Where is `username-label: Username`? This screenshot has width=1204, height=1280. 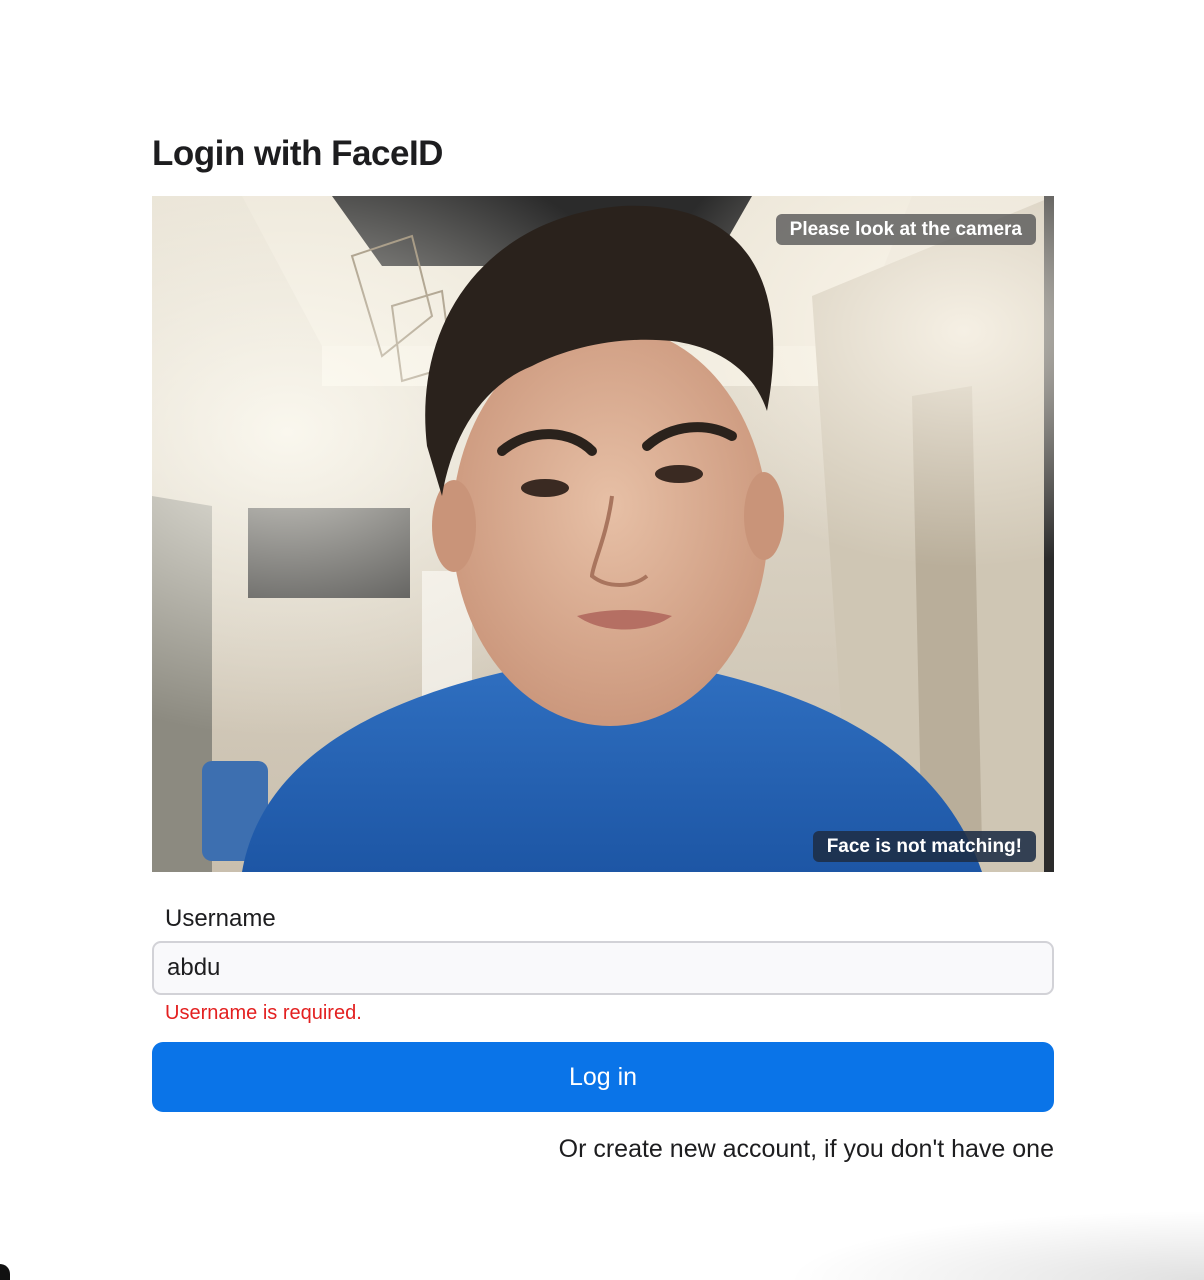 username-label: Username is located at coordinates (220, 918).